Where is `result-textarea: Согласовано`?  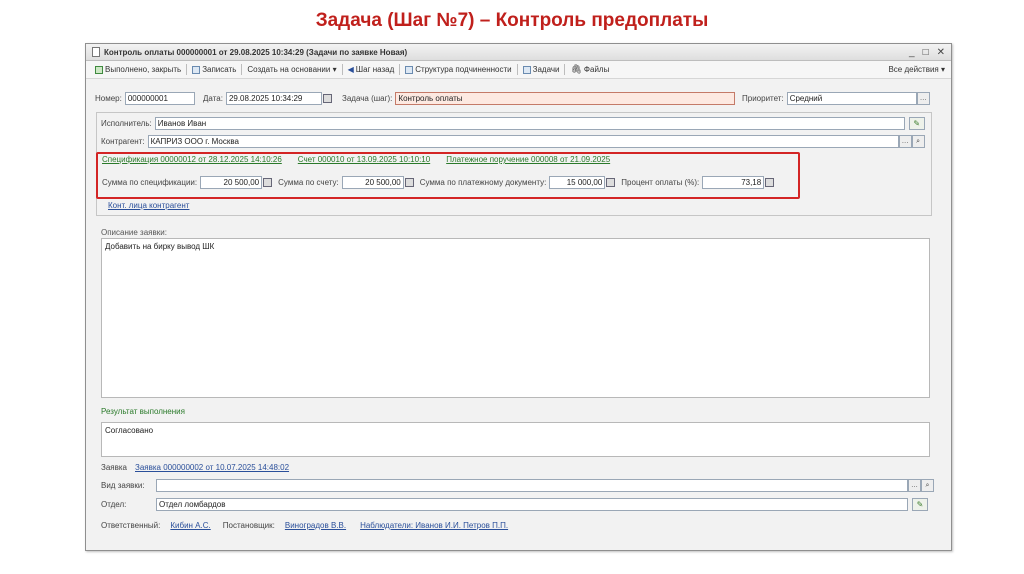 result-textarea: Согласовано is located at coordinates (515, 439).